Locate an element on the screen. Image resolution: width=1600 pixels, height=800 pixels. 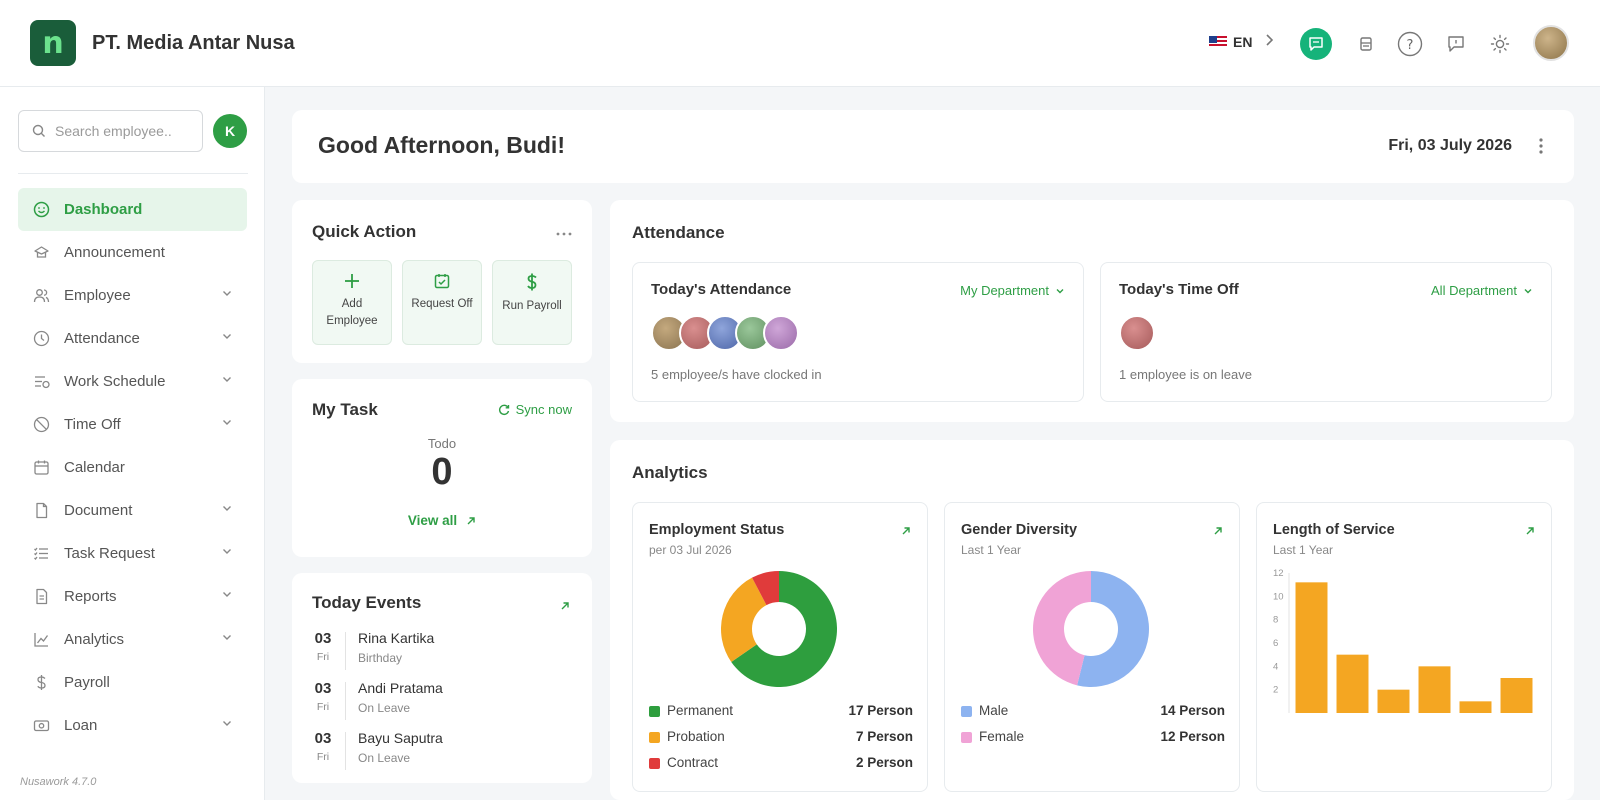
sidebar-item-work-schedule: Work Schedule is located at coordinates (132, 381).